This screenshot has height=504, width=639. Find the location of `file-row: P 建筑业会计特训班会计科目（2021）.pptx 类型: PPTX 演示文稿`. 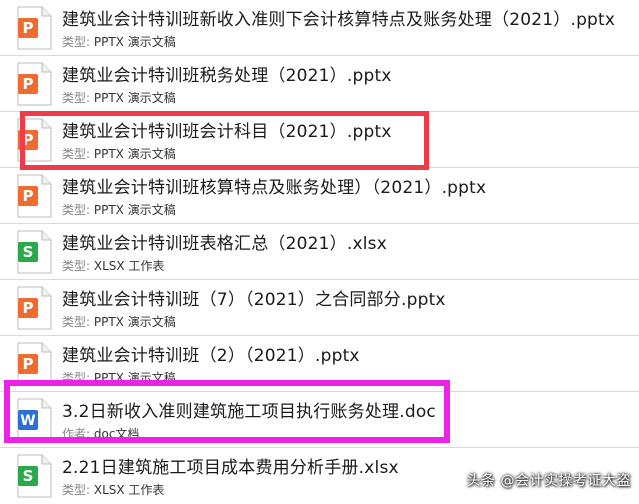

file-row: P 建筑业会计特训班会计科目（2021）.pptx 类型: PPTX 演示文稿 is located at coordinates (319, 140).